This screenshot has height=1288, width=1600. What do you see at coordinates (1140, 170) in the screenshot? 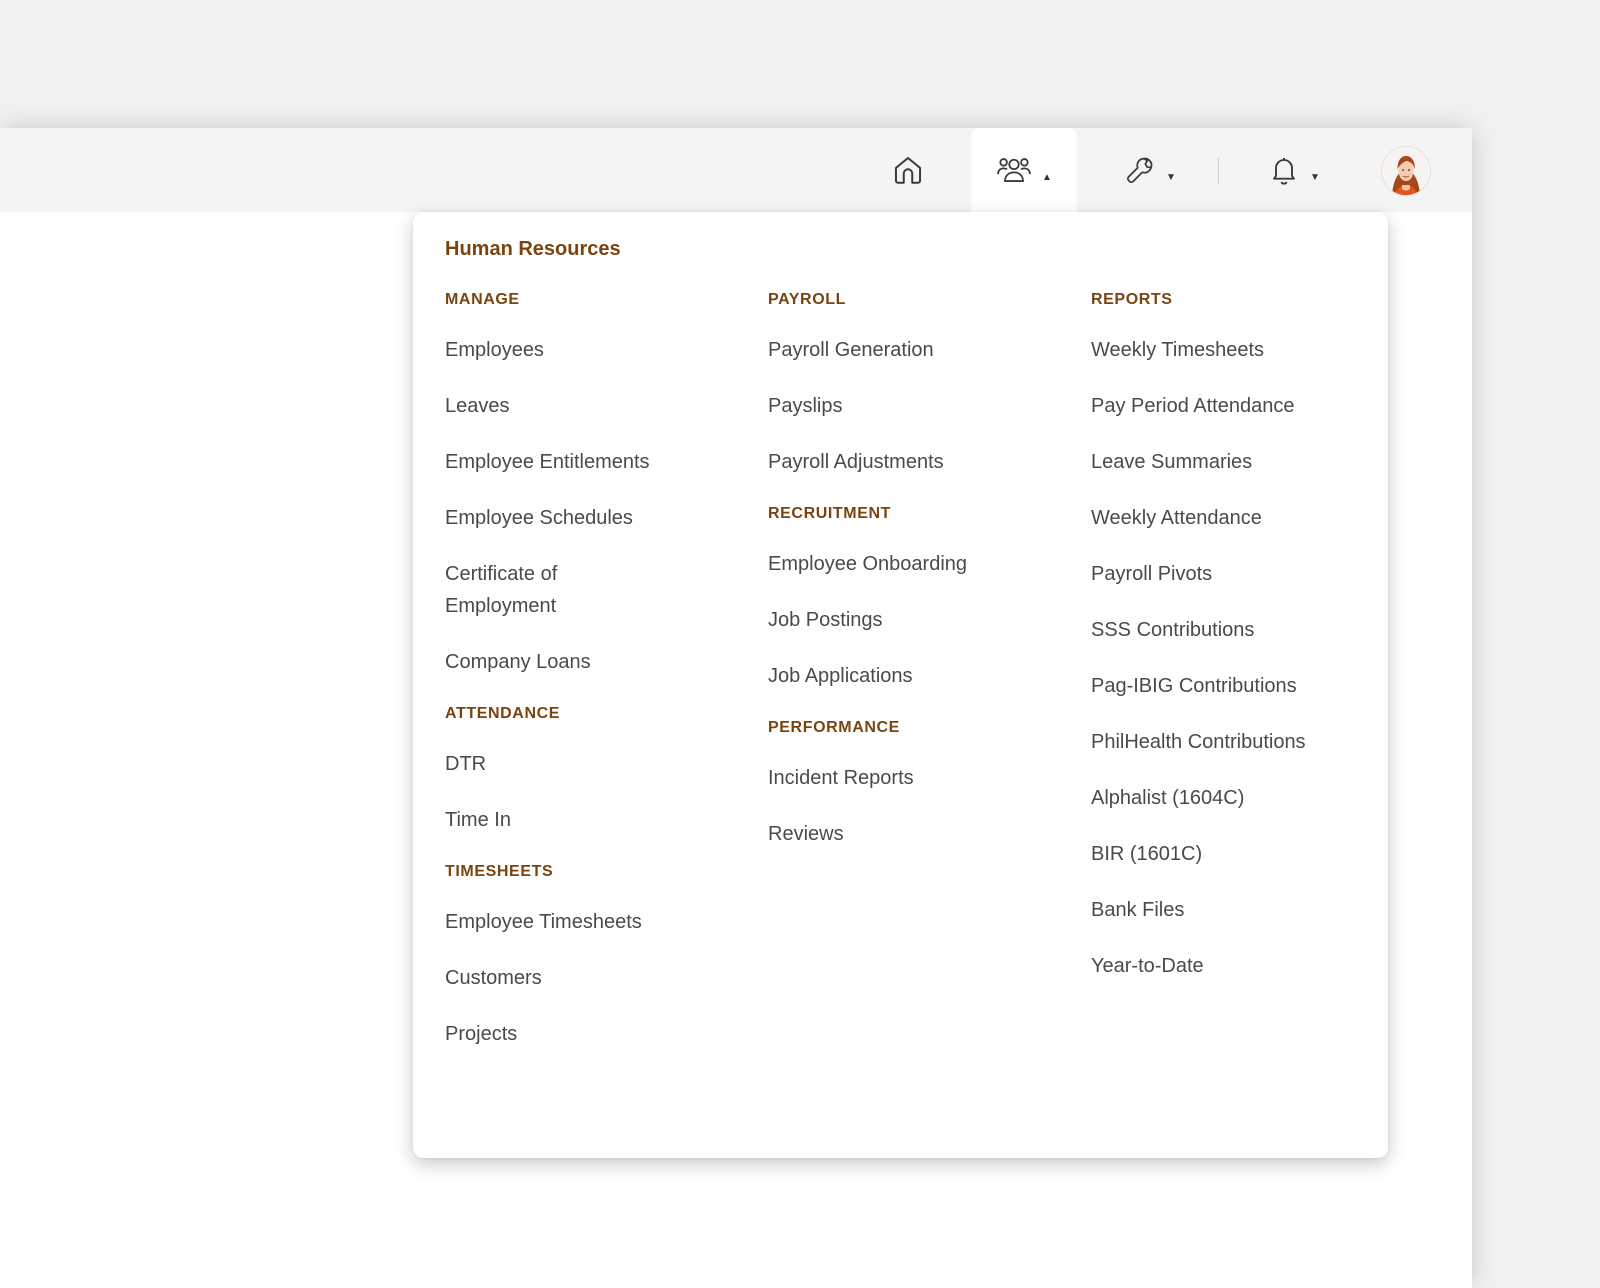
I see `wrench-icon` at bounding box center [1140, 170].